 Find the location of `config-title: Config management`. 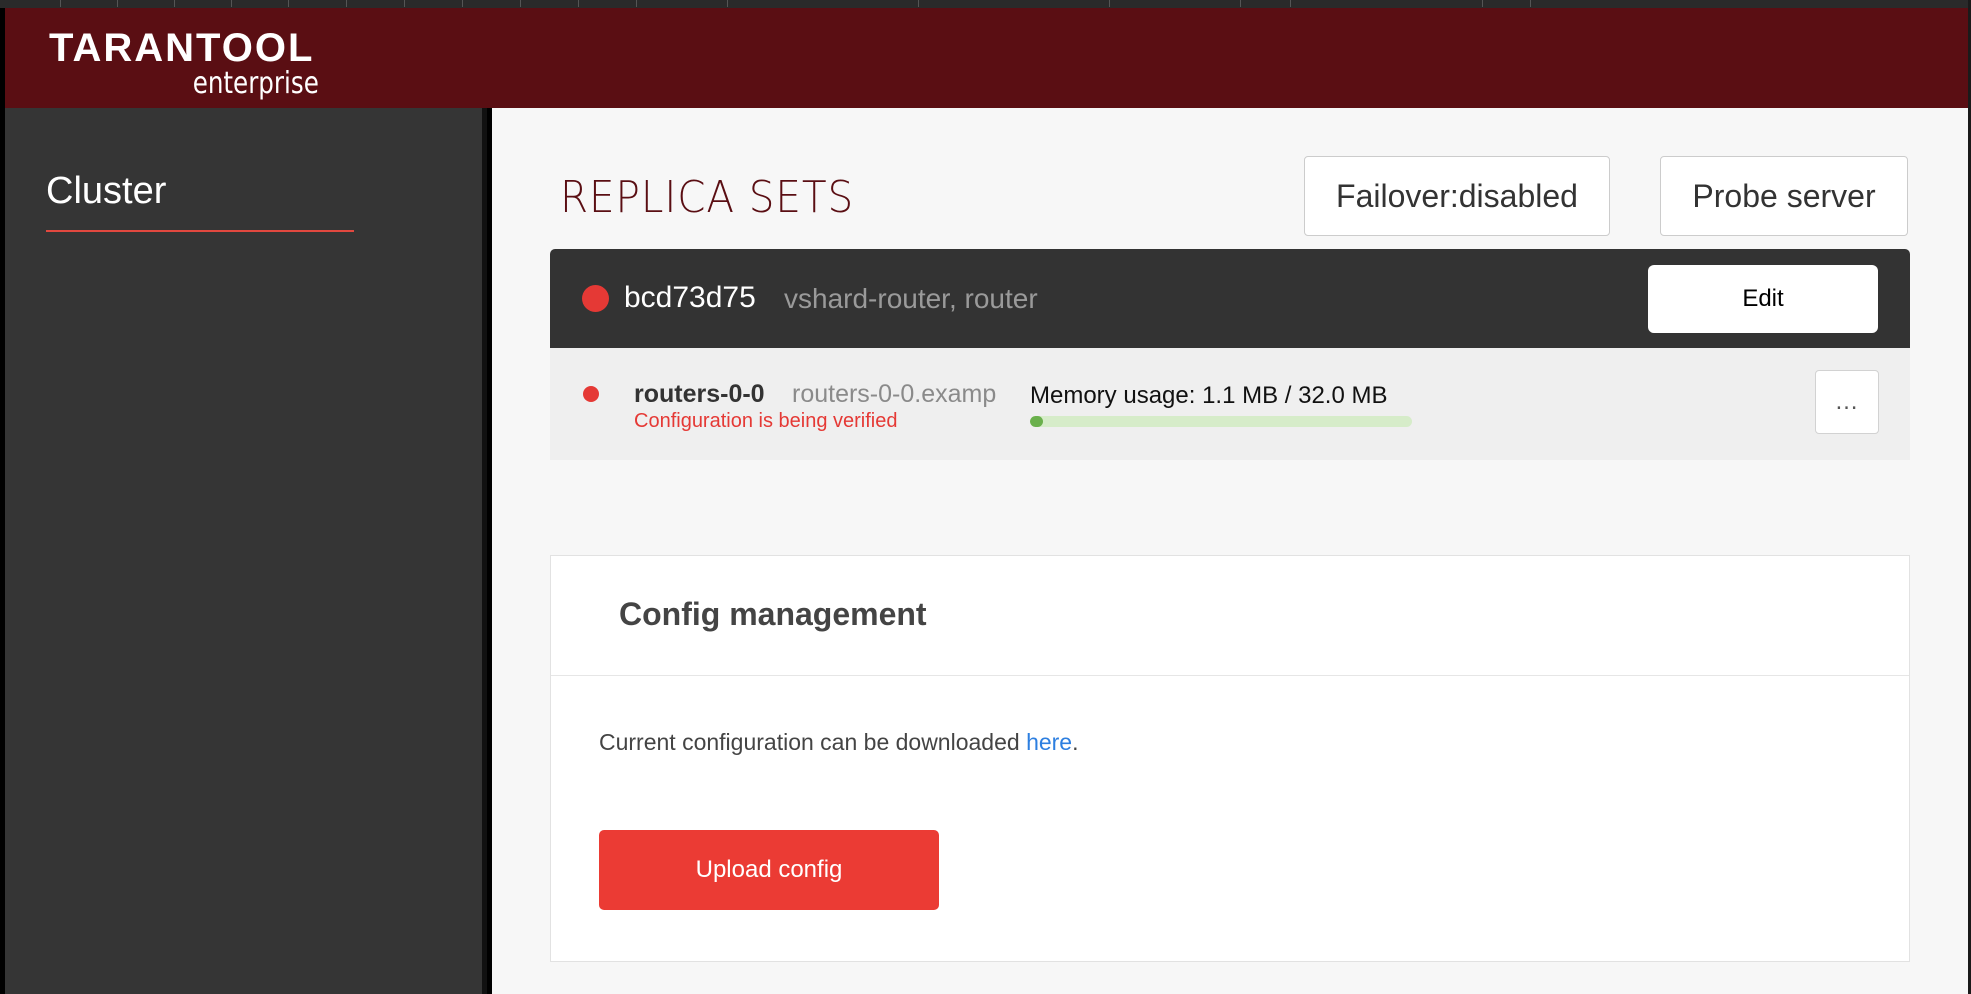

config-title: Config management is located at coordinates (773, 614).